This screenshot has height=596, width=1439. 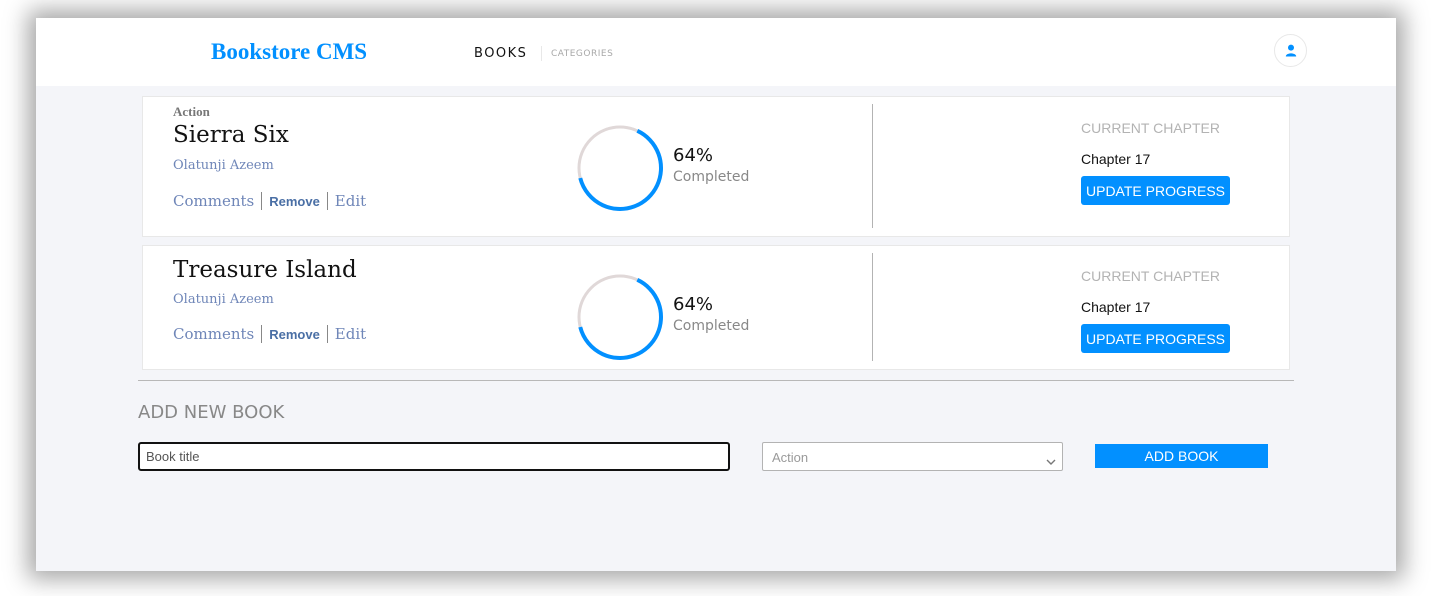 I want to click on book-title-input, so click(x=434, y=456).